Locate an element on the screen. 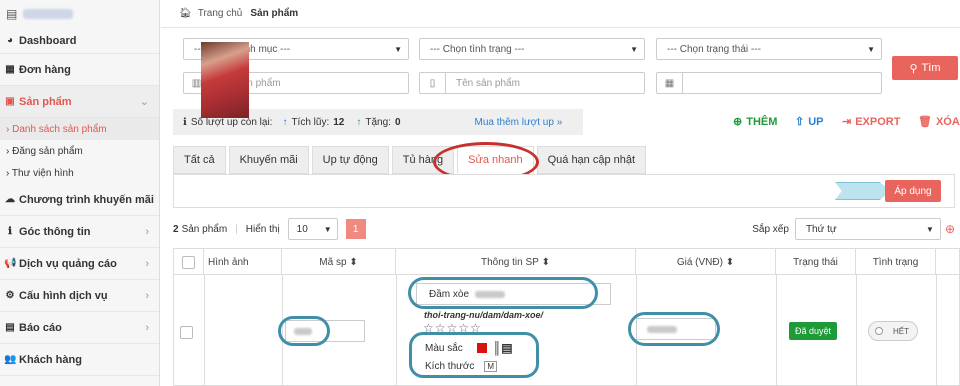  up-button: ⇧ UP is located at coordinates (809, 122).